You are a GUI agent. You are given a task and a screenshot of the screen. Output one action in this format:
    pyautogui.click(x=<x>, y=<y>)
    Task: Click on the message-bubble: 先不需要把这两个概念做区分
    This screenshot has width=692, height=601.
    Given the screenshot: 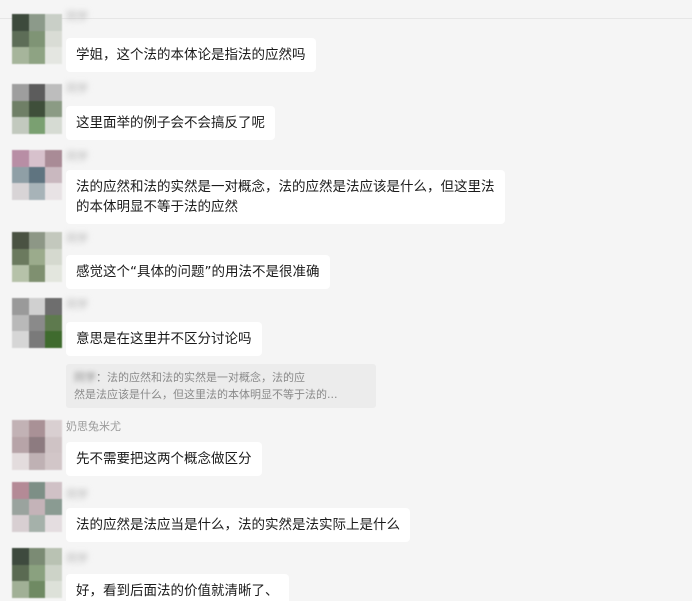 What is the action you would take?
    pyautogui.click(x=164, y=459)
    